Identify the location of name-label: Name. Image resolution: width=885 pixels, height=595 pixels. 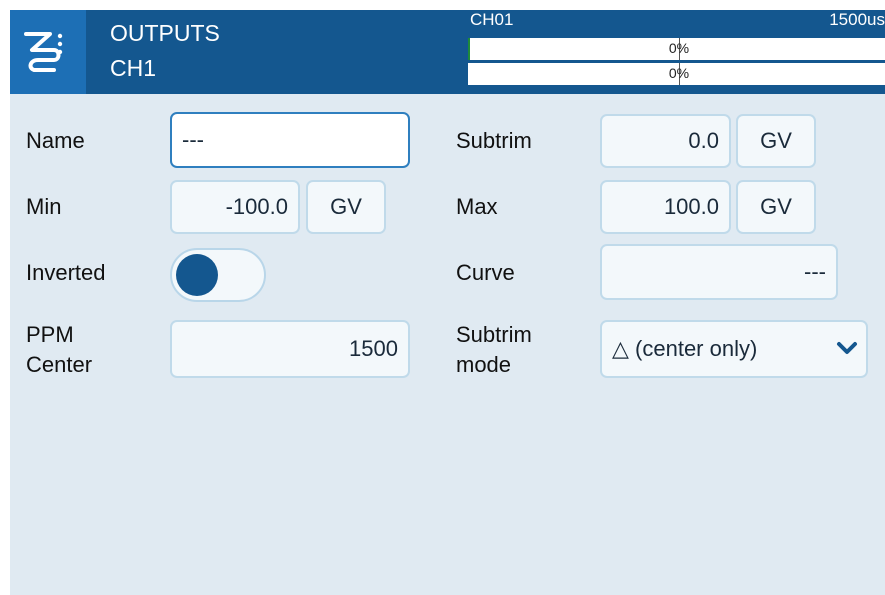
(55, 140).